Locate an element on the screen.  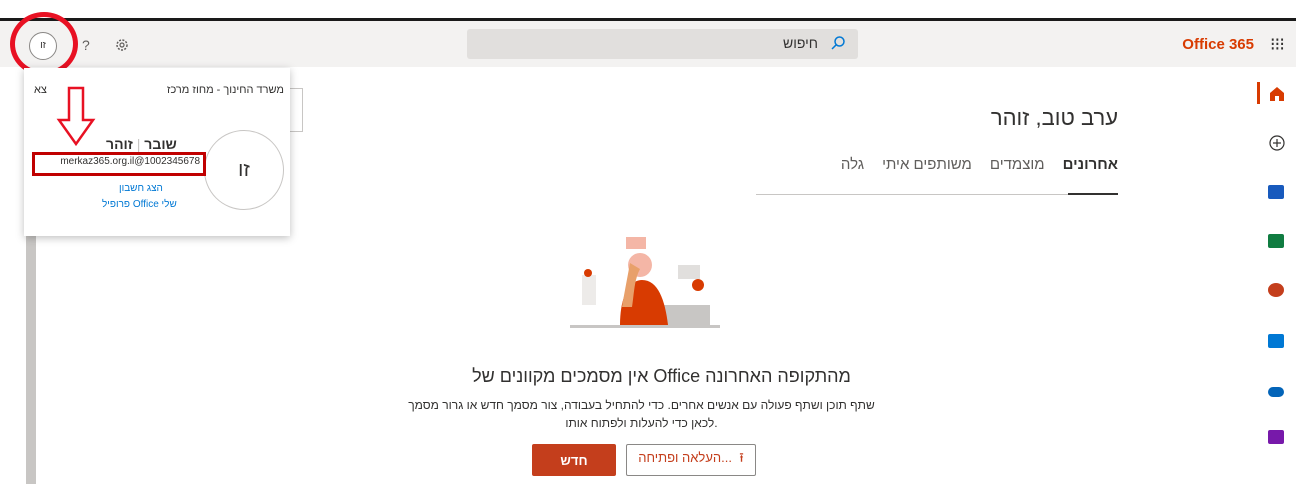
left-scroll-gutter is located at coordinates (31, 360).